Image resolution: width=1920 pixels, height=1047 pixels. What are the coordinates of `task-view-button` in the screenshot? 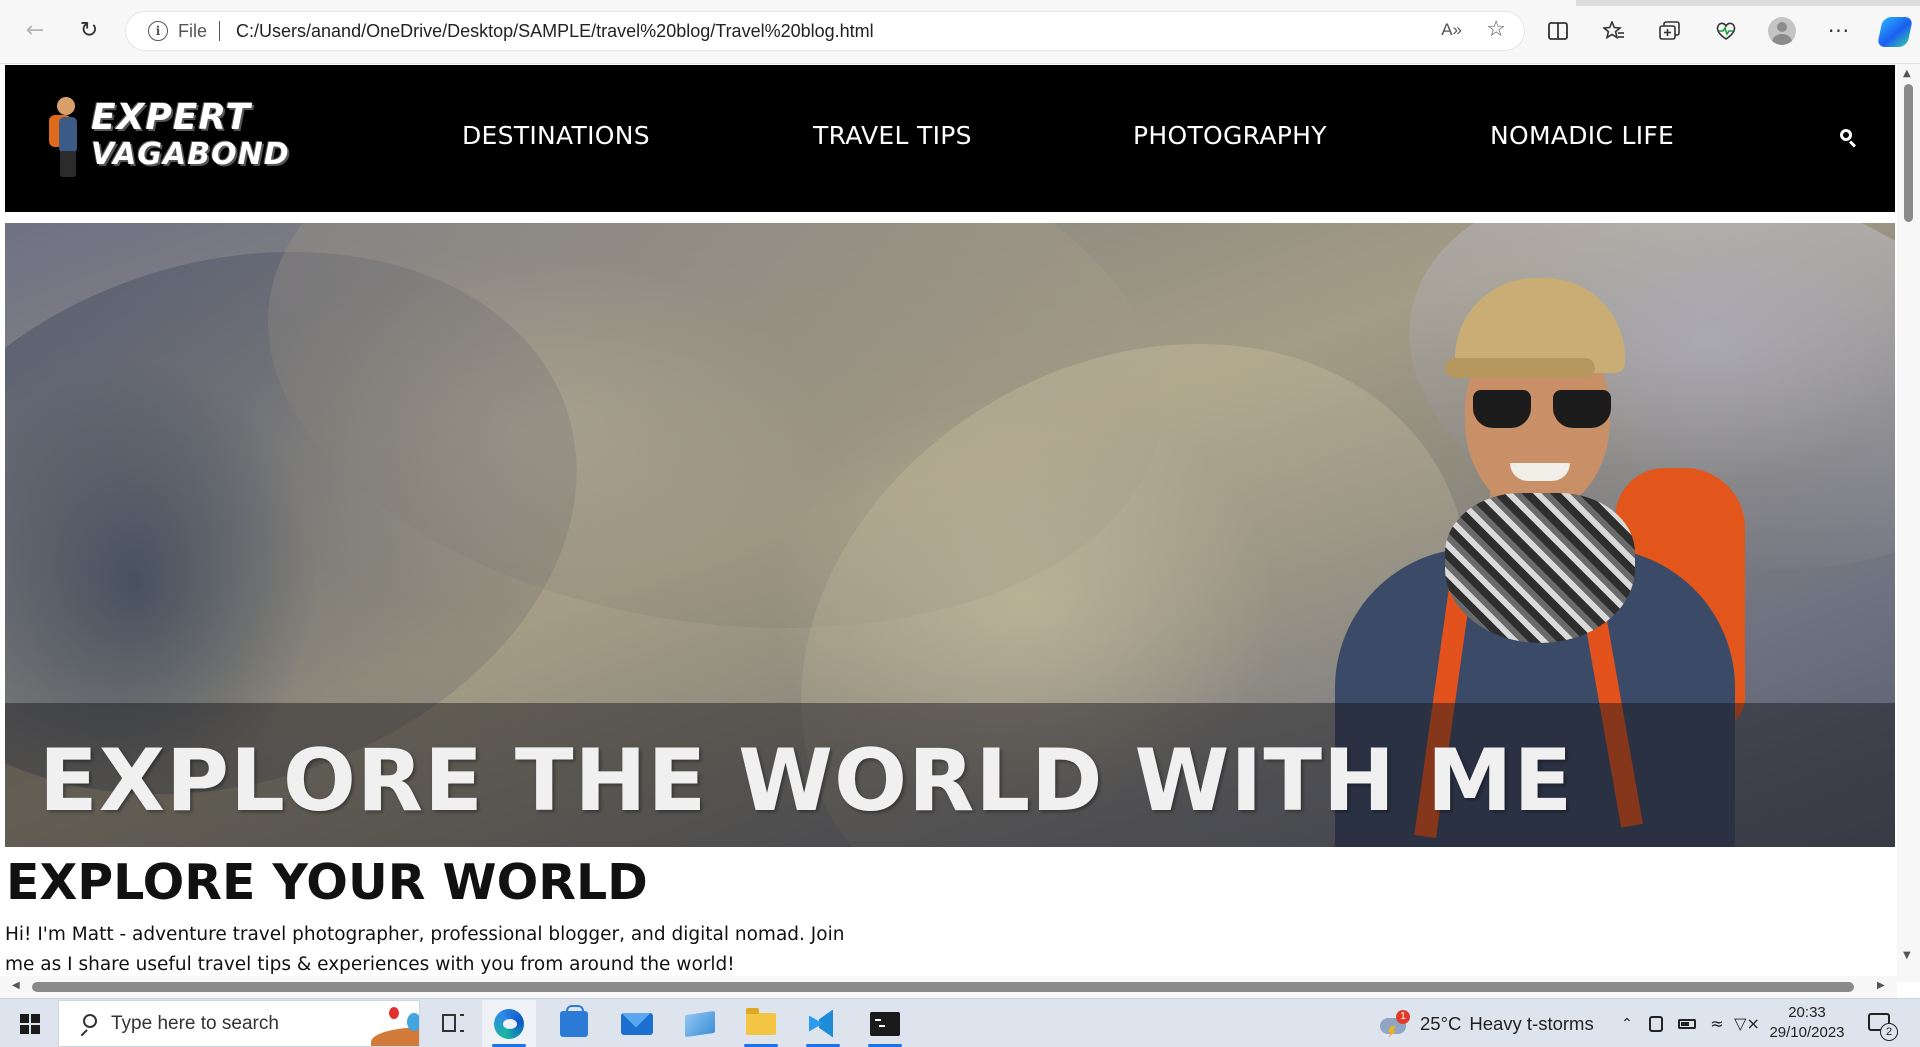 It's located at (451, 1023).